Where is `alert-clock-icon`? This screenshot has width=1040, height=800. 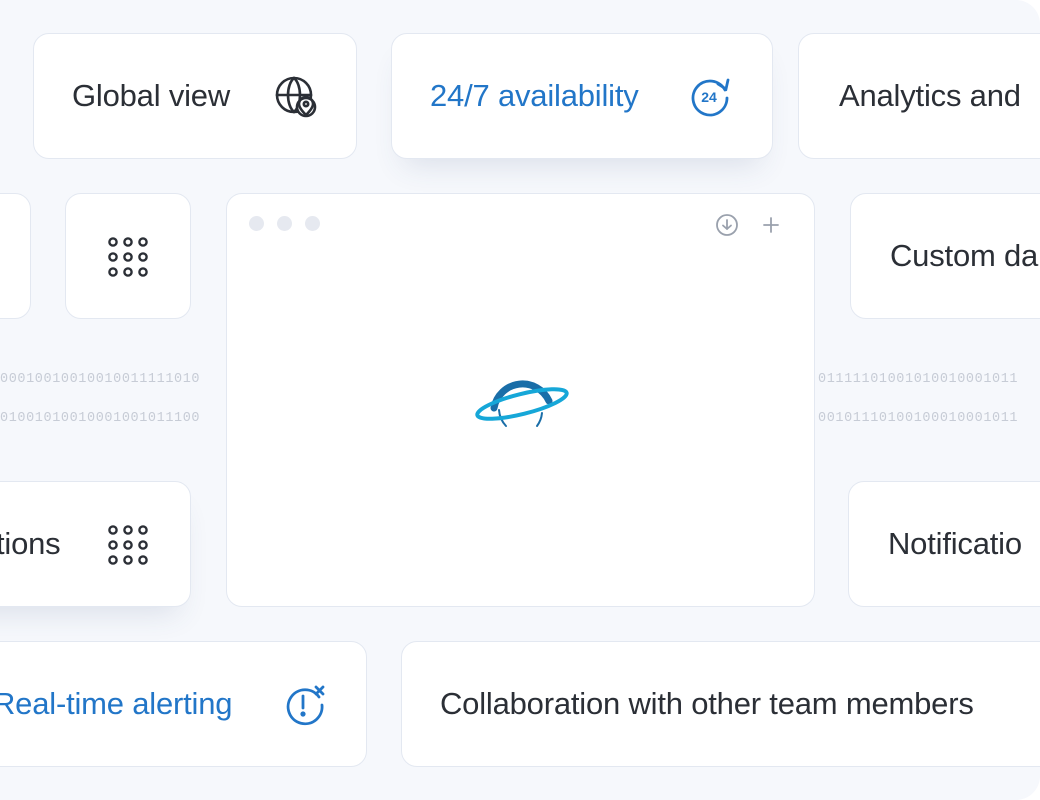 alert-clock-icon is located at coordinates (305, 705).